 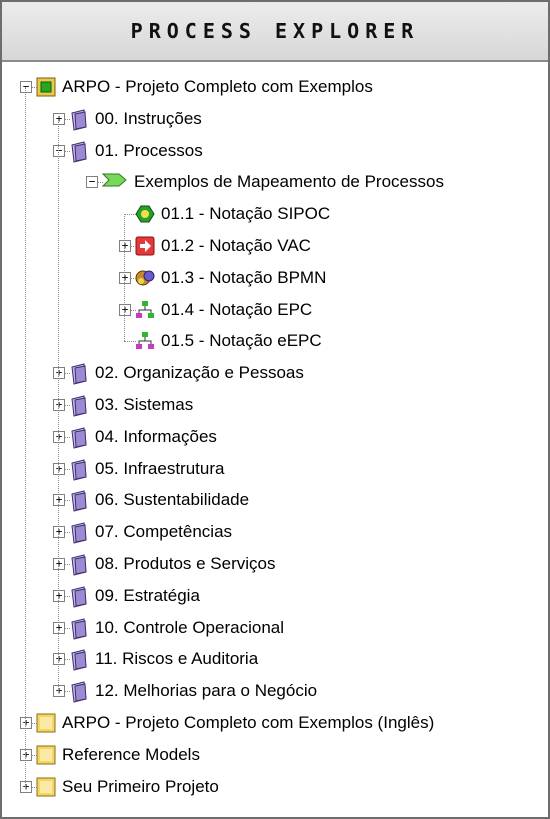 What do you see at coordinates (147, 595) in the screenshot?
I see `tree-item-label: 09. Estratégia` at bounding box center [147, 595].